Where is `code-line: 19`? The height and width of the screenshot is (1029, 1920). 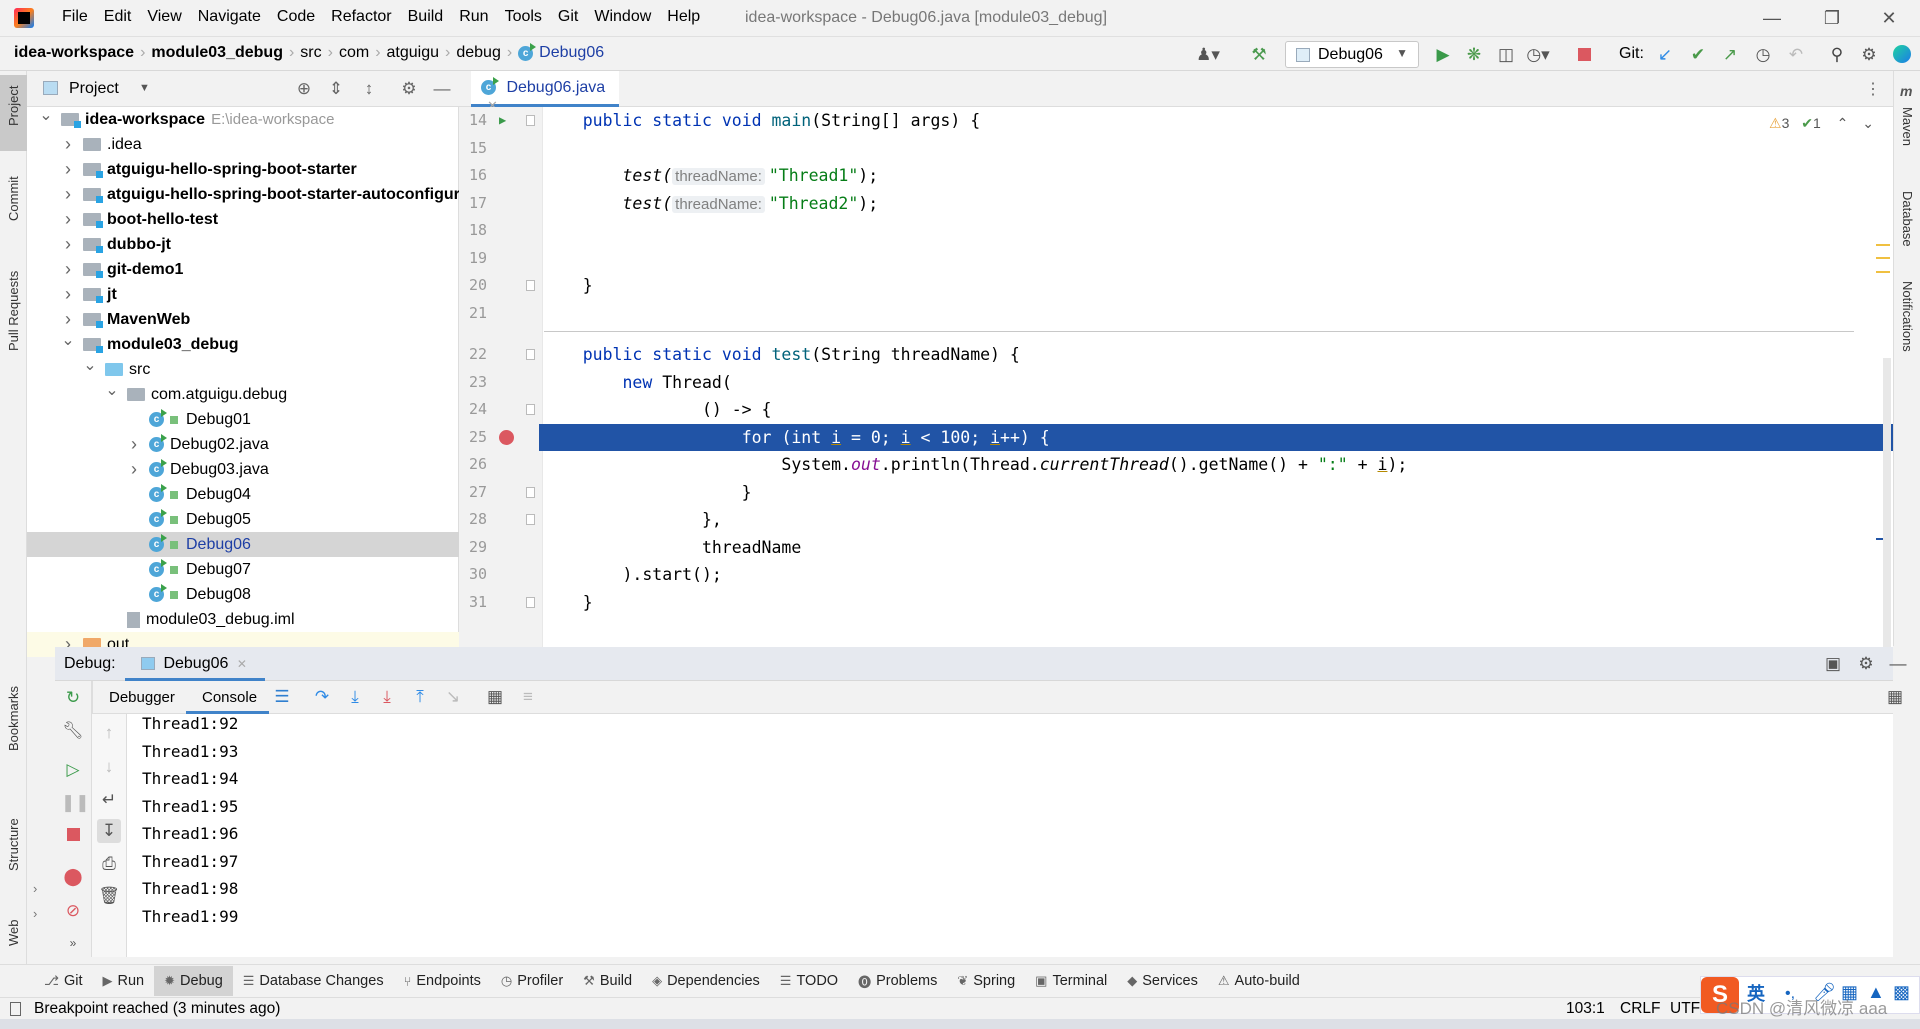
code-line: 19 is located at coordinates (1176, 258).